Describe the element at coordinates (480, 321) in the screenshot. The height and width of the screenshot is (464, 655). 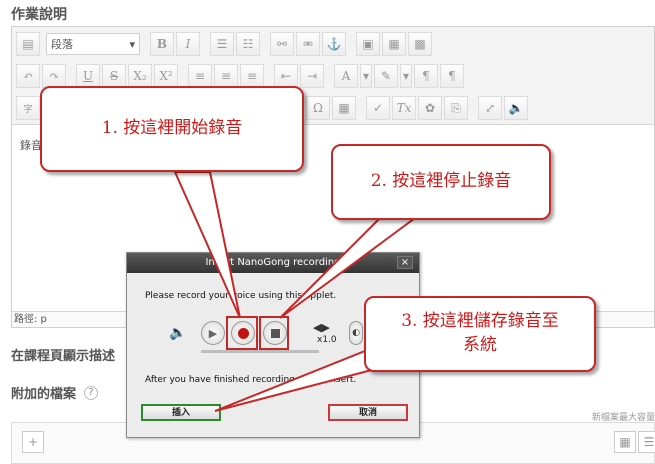
I see `callout-step-3-line1: 3. 按這裡儲存錄音至` at that location.